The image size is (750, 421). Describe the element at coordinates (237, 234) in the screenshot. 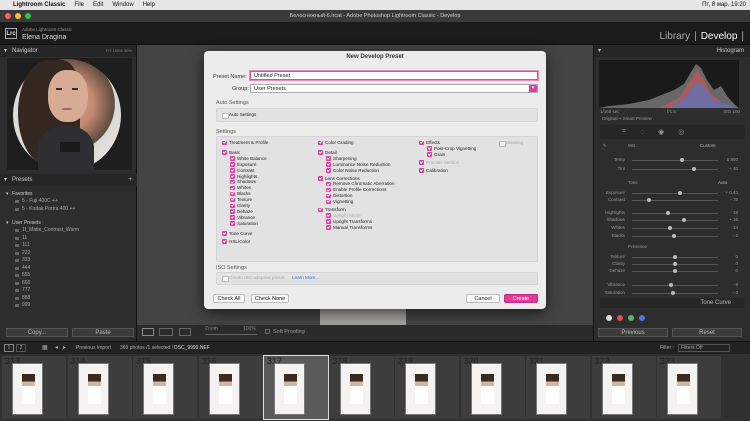

I see `setting-checkbox: Tone Curve` at that location.